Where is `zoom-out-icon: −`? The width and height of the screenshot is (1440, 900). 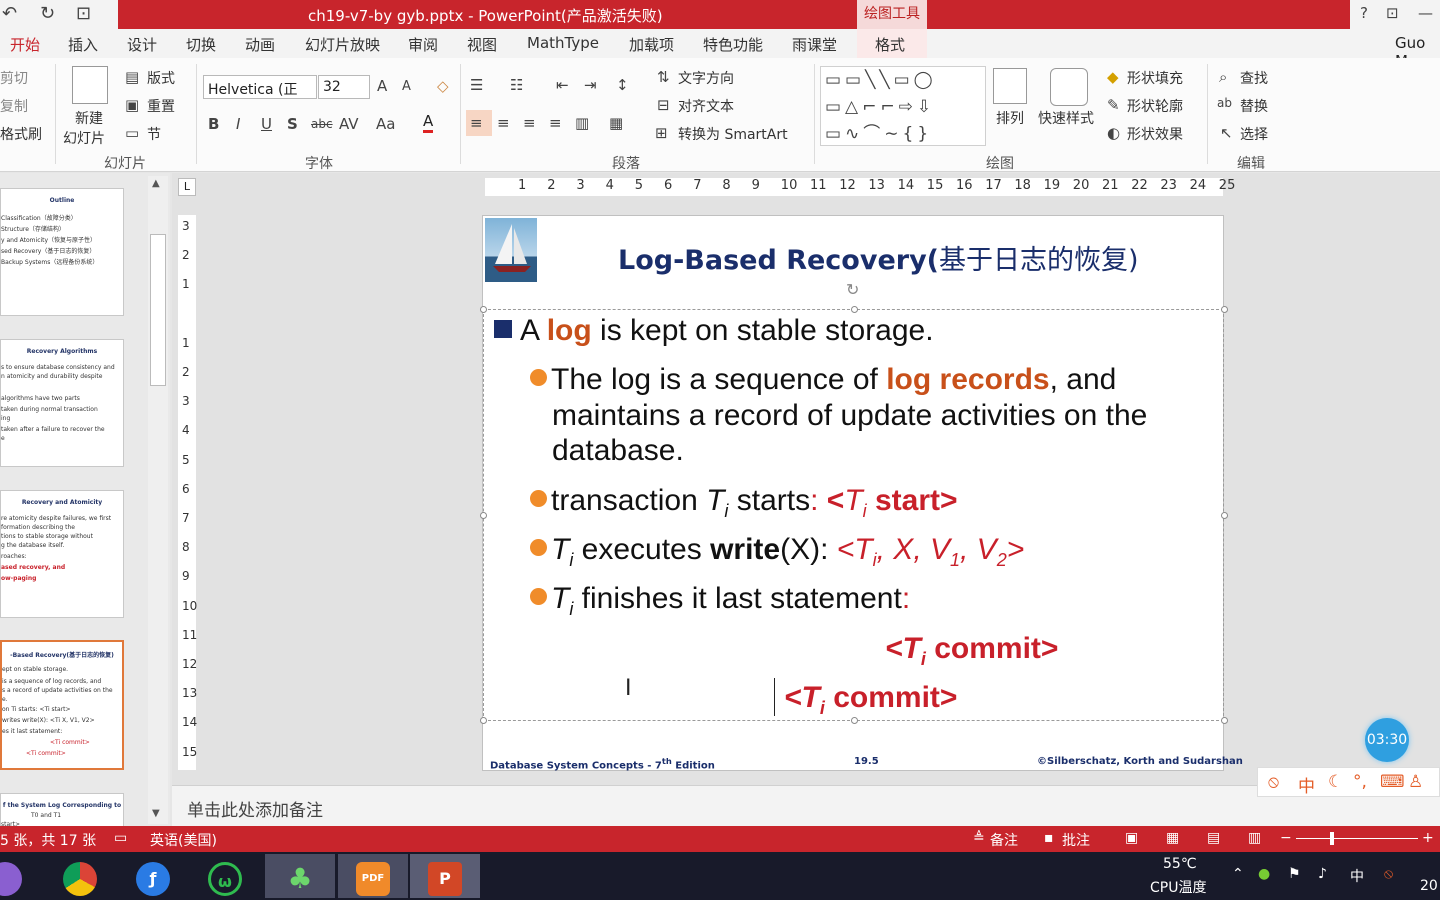 zoom-out-icon: − is located at coordinates (1286, 838).